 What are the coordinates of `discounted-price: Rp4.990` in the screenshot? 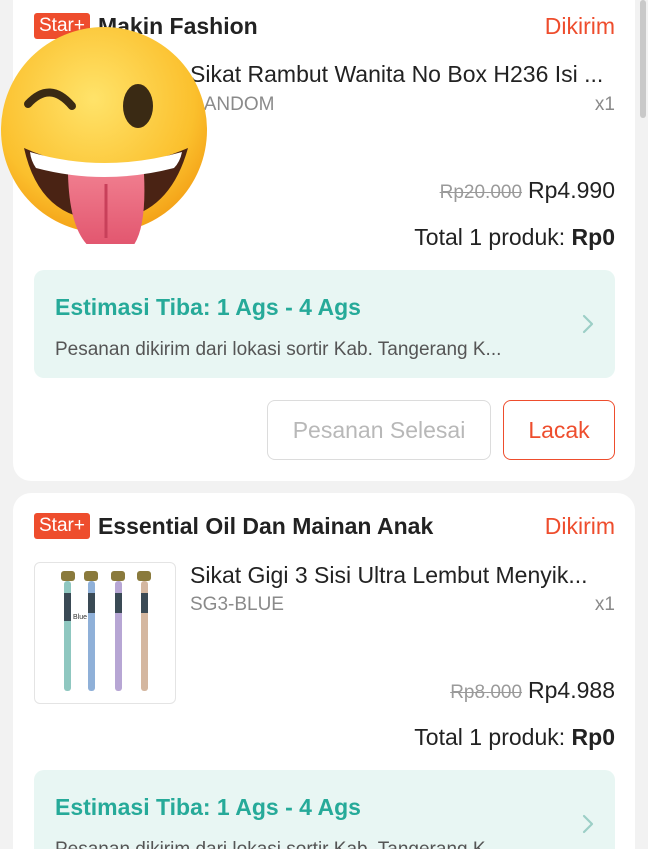 It's located at (571, 190).